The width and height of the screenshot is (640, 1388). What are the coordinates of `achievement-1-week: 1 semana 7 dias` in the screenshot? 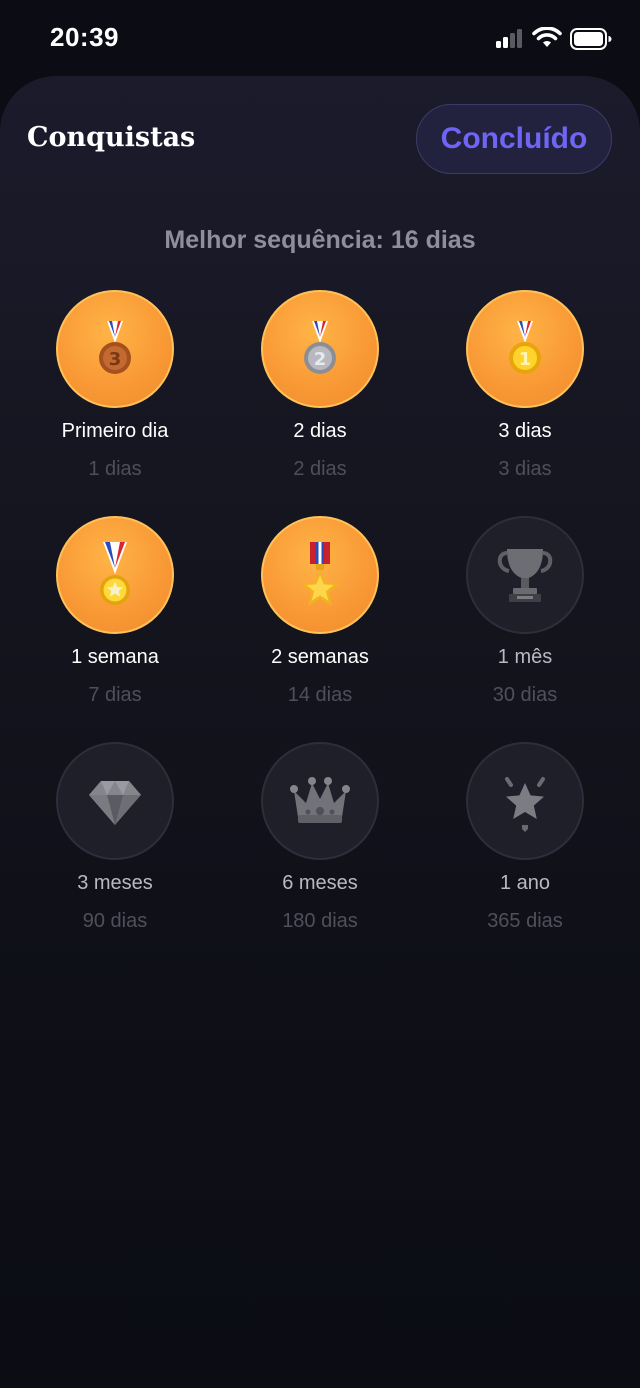 It's located at (115, 611).